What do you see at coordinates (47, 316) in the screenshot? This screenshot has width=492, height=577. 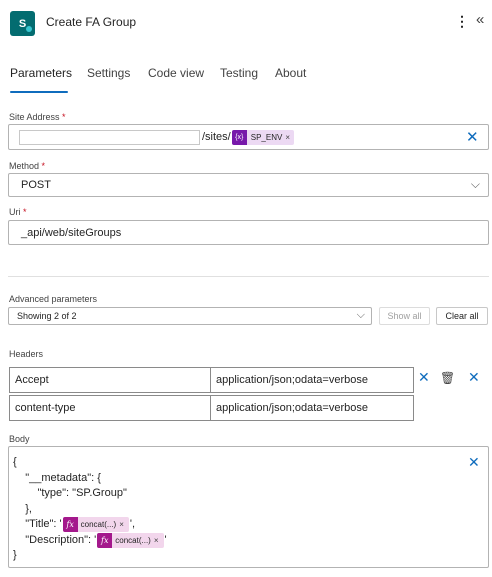 I see `advanced-parameters-value: Showing 2 of 2` at bounding box center [47, 316].